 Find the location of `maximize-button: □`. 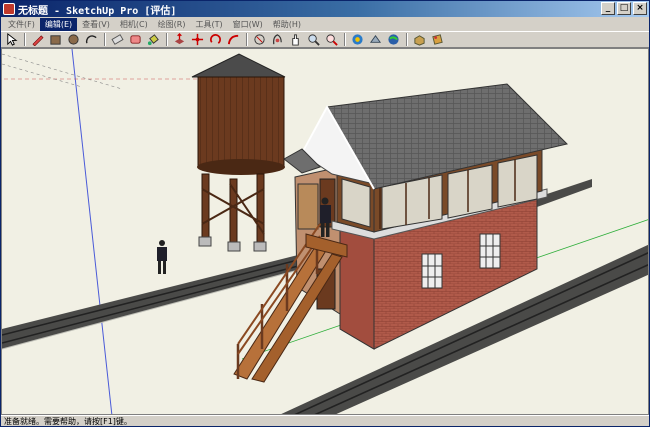

maximize-button: □ is located at coordinates (624, 8).